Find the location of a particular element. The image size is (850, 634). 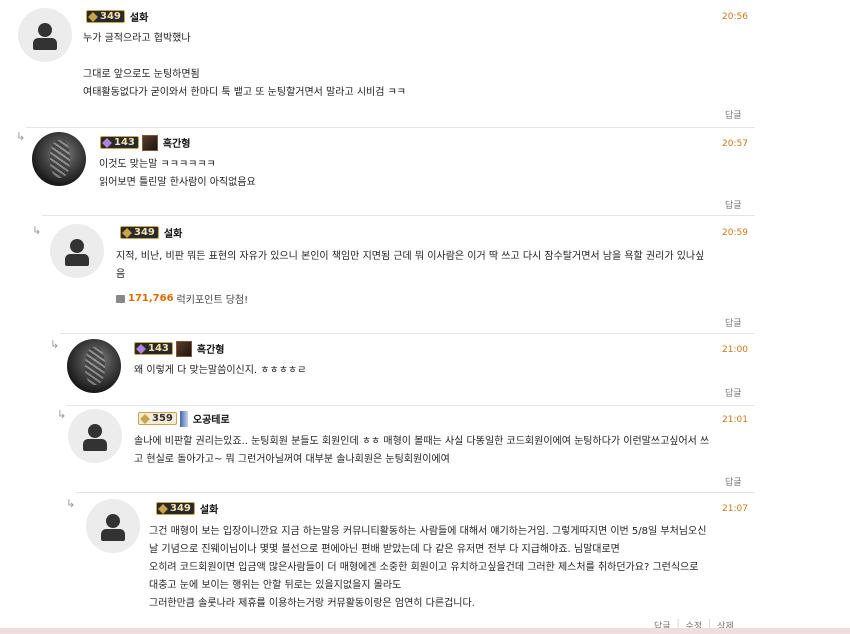

comment-body: 왜 이렇게 다 맞는말씀이신지. ㅎㅎㅎㅎㄹ is located at coordinates (220, 370).